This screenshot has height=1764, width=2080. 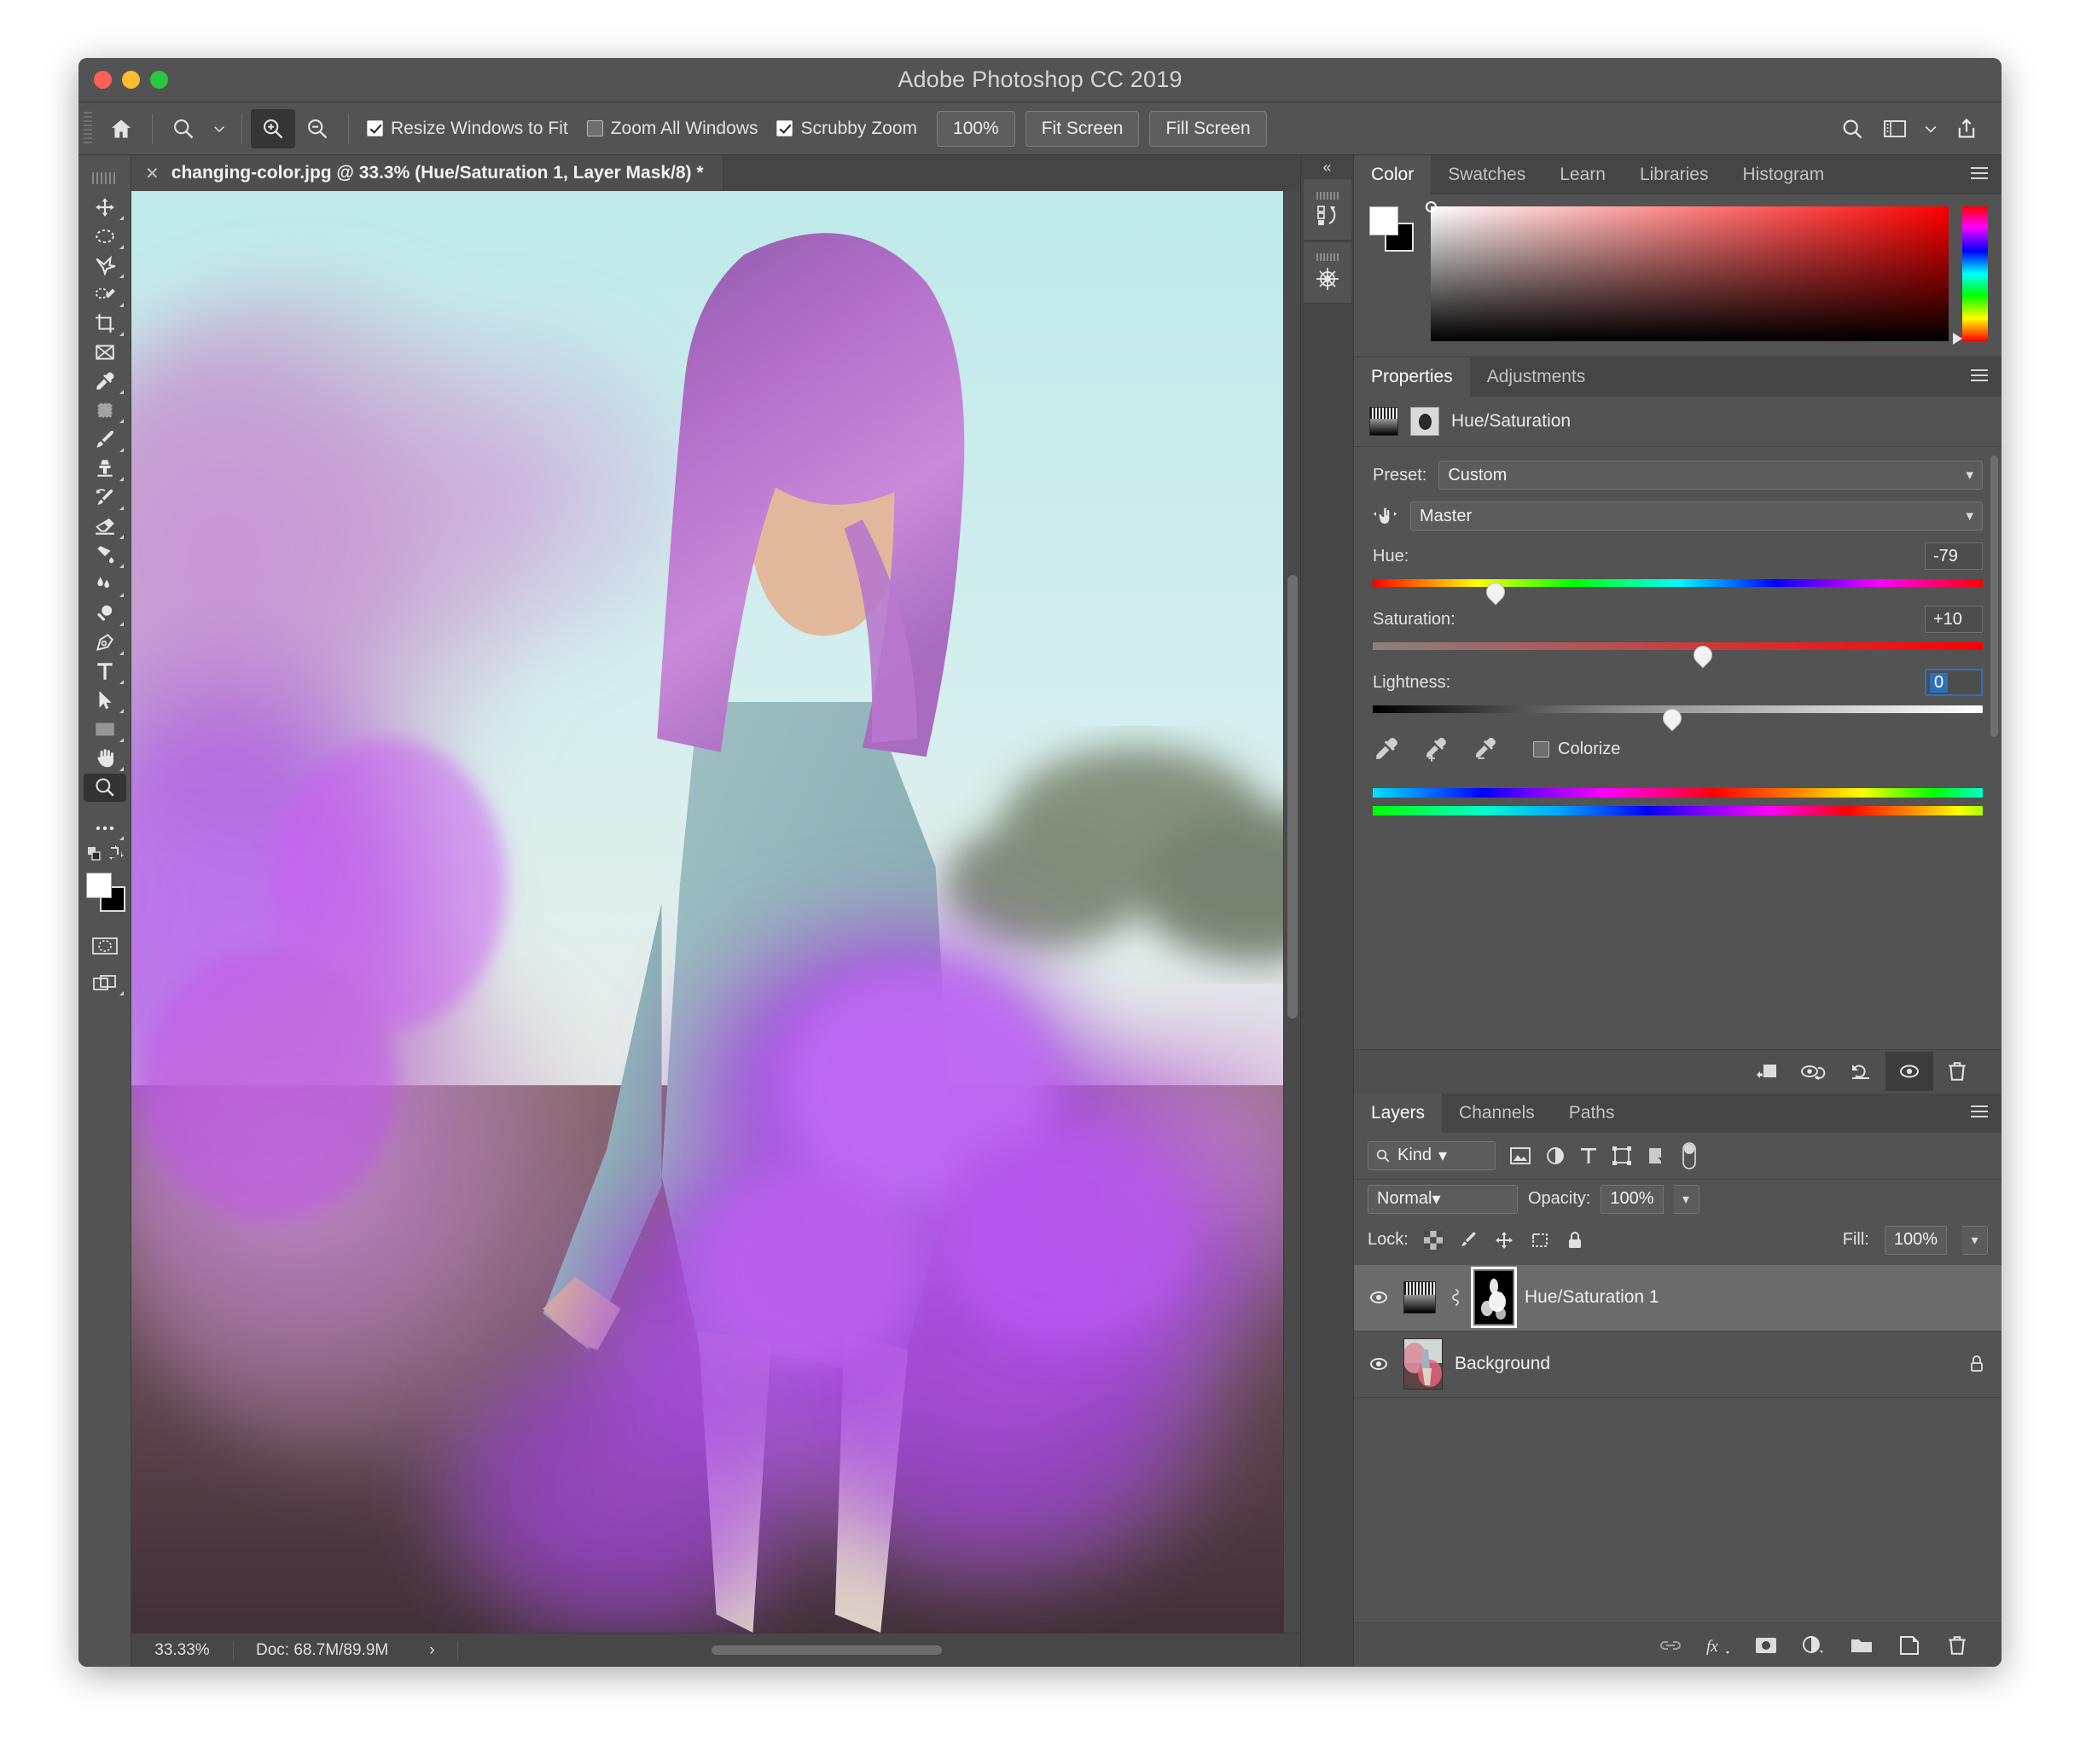 What do you see at coordinates (121, 128) in the screenshot?
I see `home-icon` at bounding box center [121, 128].